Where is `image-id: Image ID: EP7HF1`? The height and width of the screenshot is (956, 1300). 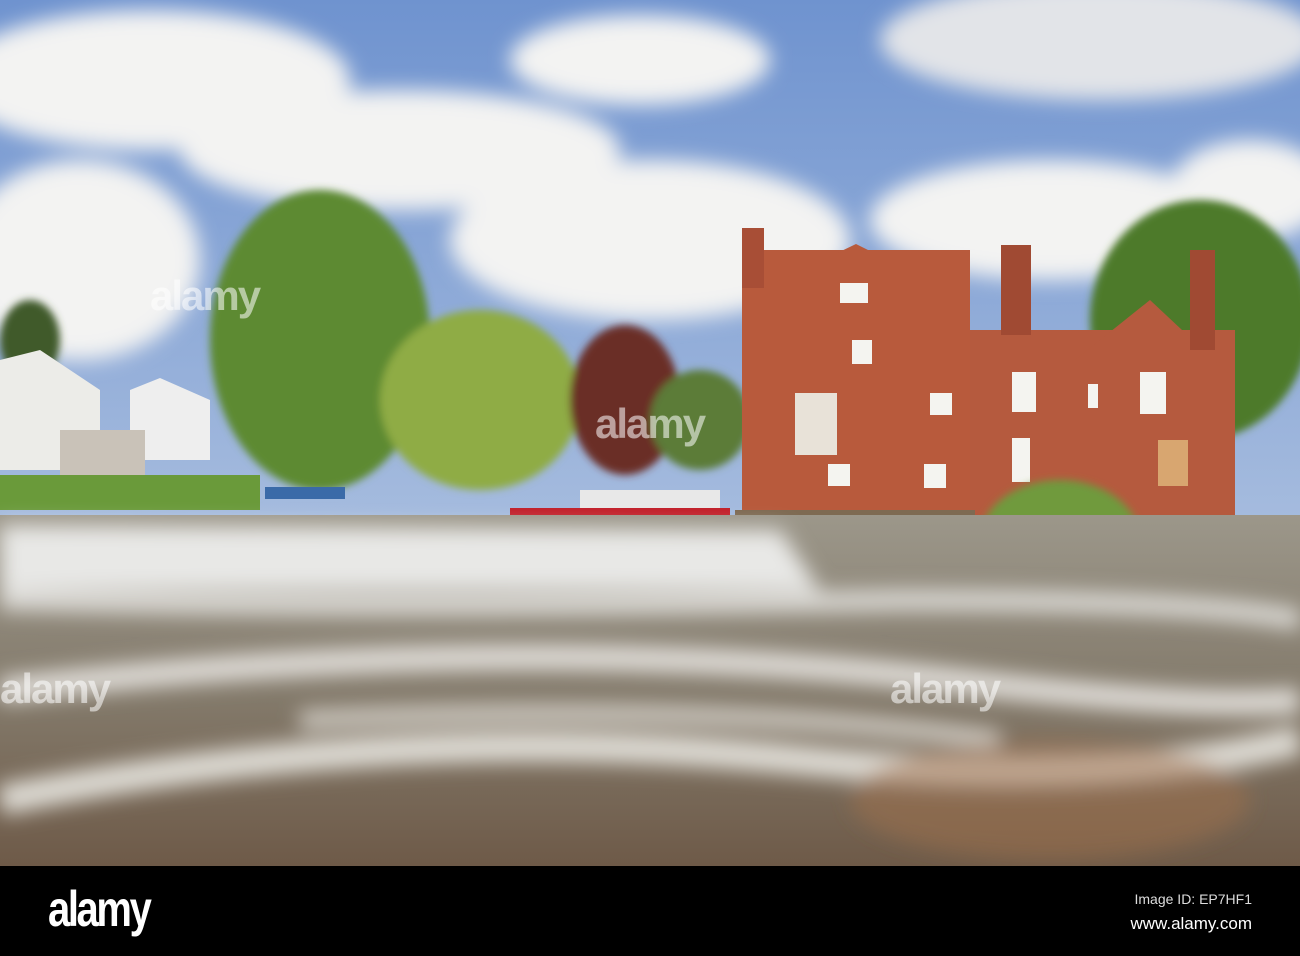 image-id: Image ID: EP7HF1 is located at coordinates (1193, 899).